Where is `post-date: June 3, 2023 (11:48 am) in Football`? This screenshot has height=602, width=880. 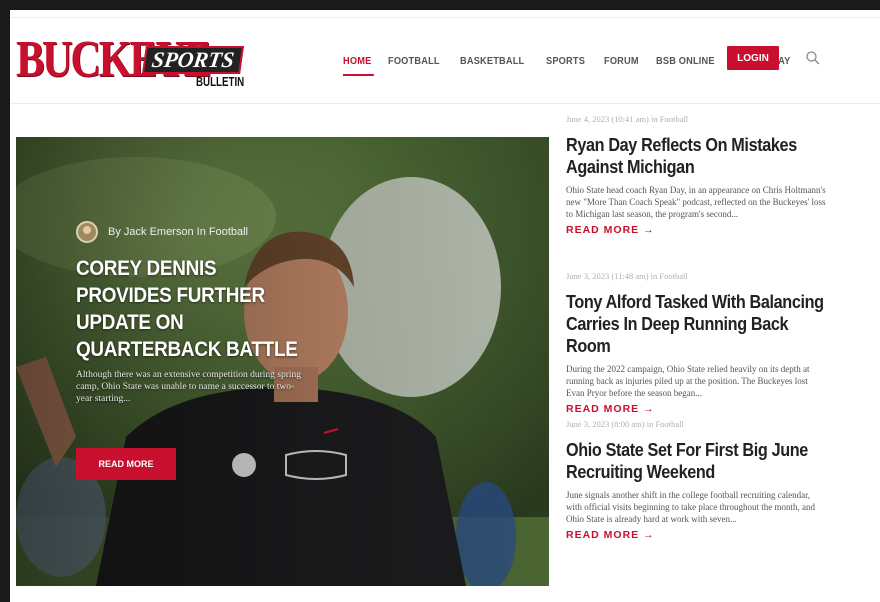
post-date: June 3, 2023 (11:48 am) in Football is located at coordinates (627, 276).